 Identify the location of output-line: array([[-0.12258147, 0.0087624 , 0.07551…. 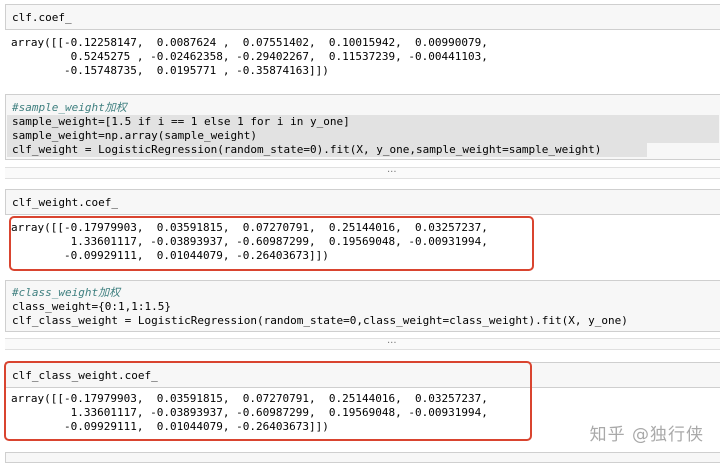
(249, 42).